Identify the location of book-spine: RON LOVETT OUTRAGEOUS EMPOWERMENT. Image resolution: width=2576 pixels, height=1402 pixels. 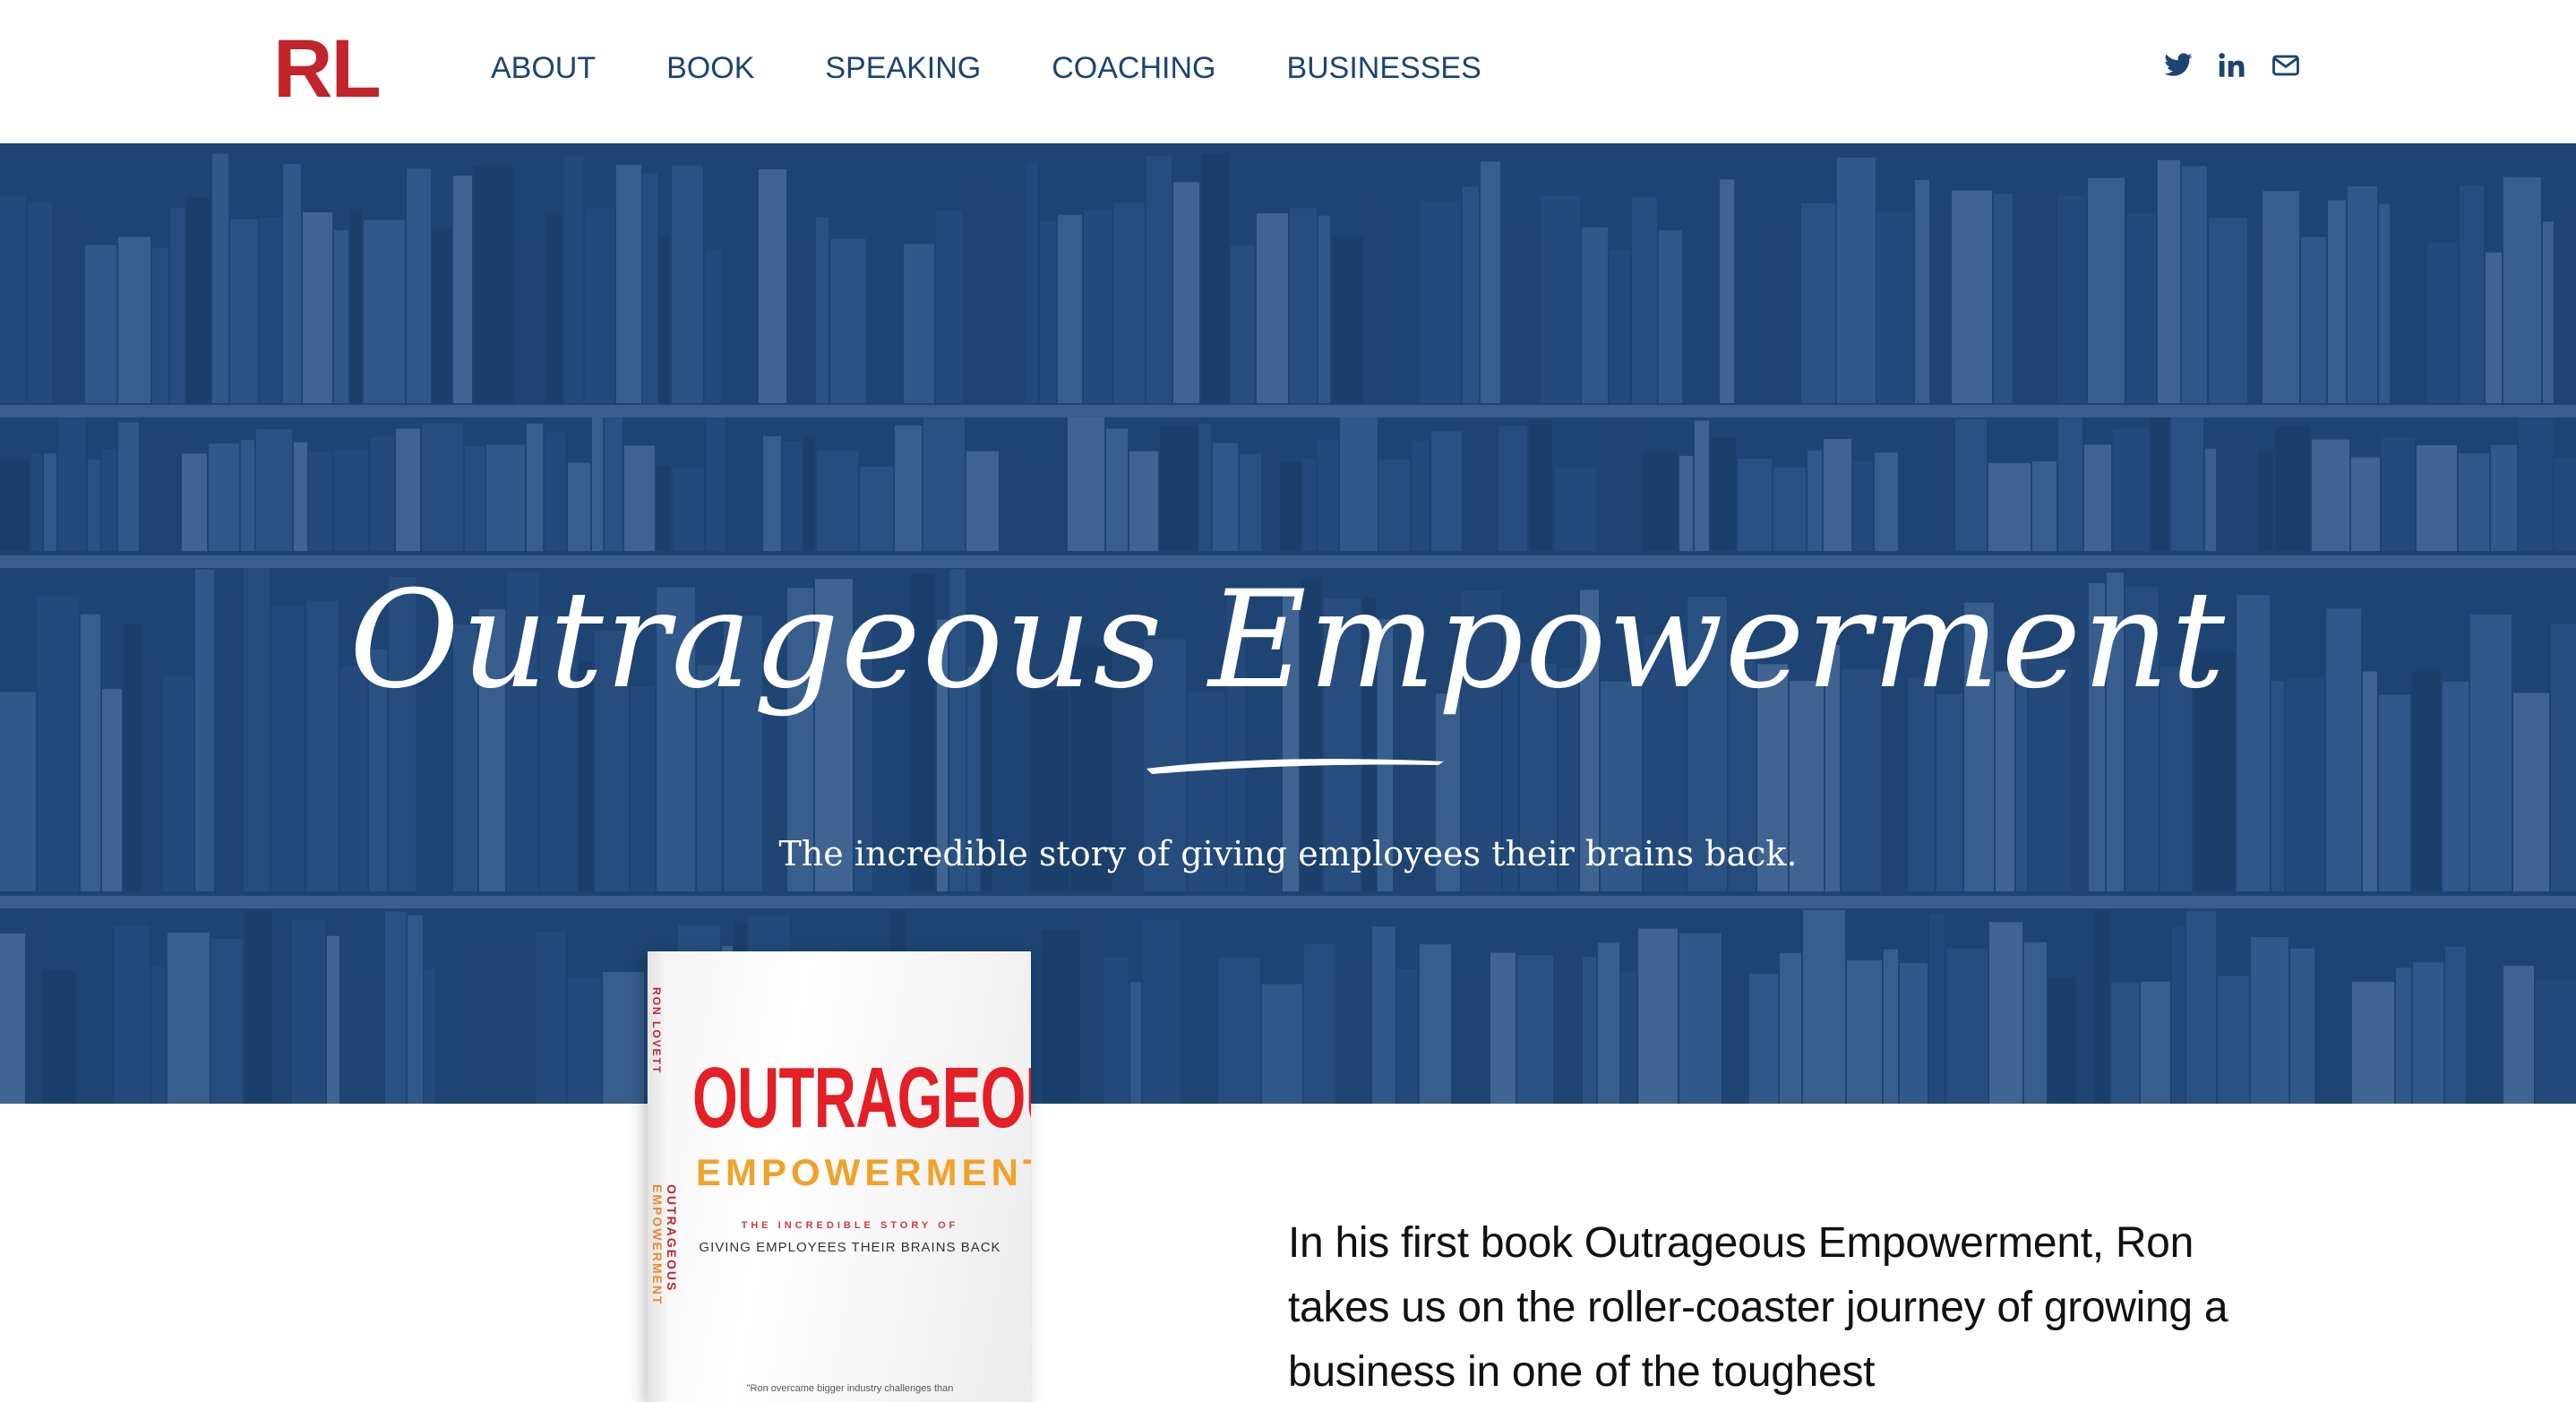
(663, 1176).